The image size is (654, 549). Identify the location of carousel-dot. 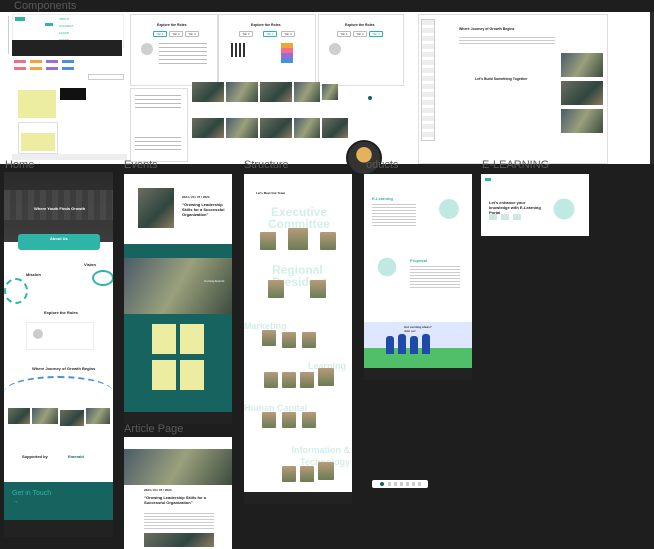
(370, 98).